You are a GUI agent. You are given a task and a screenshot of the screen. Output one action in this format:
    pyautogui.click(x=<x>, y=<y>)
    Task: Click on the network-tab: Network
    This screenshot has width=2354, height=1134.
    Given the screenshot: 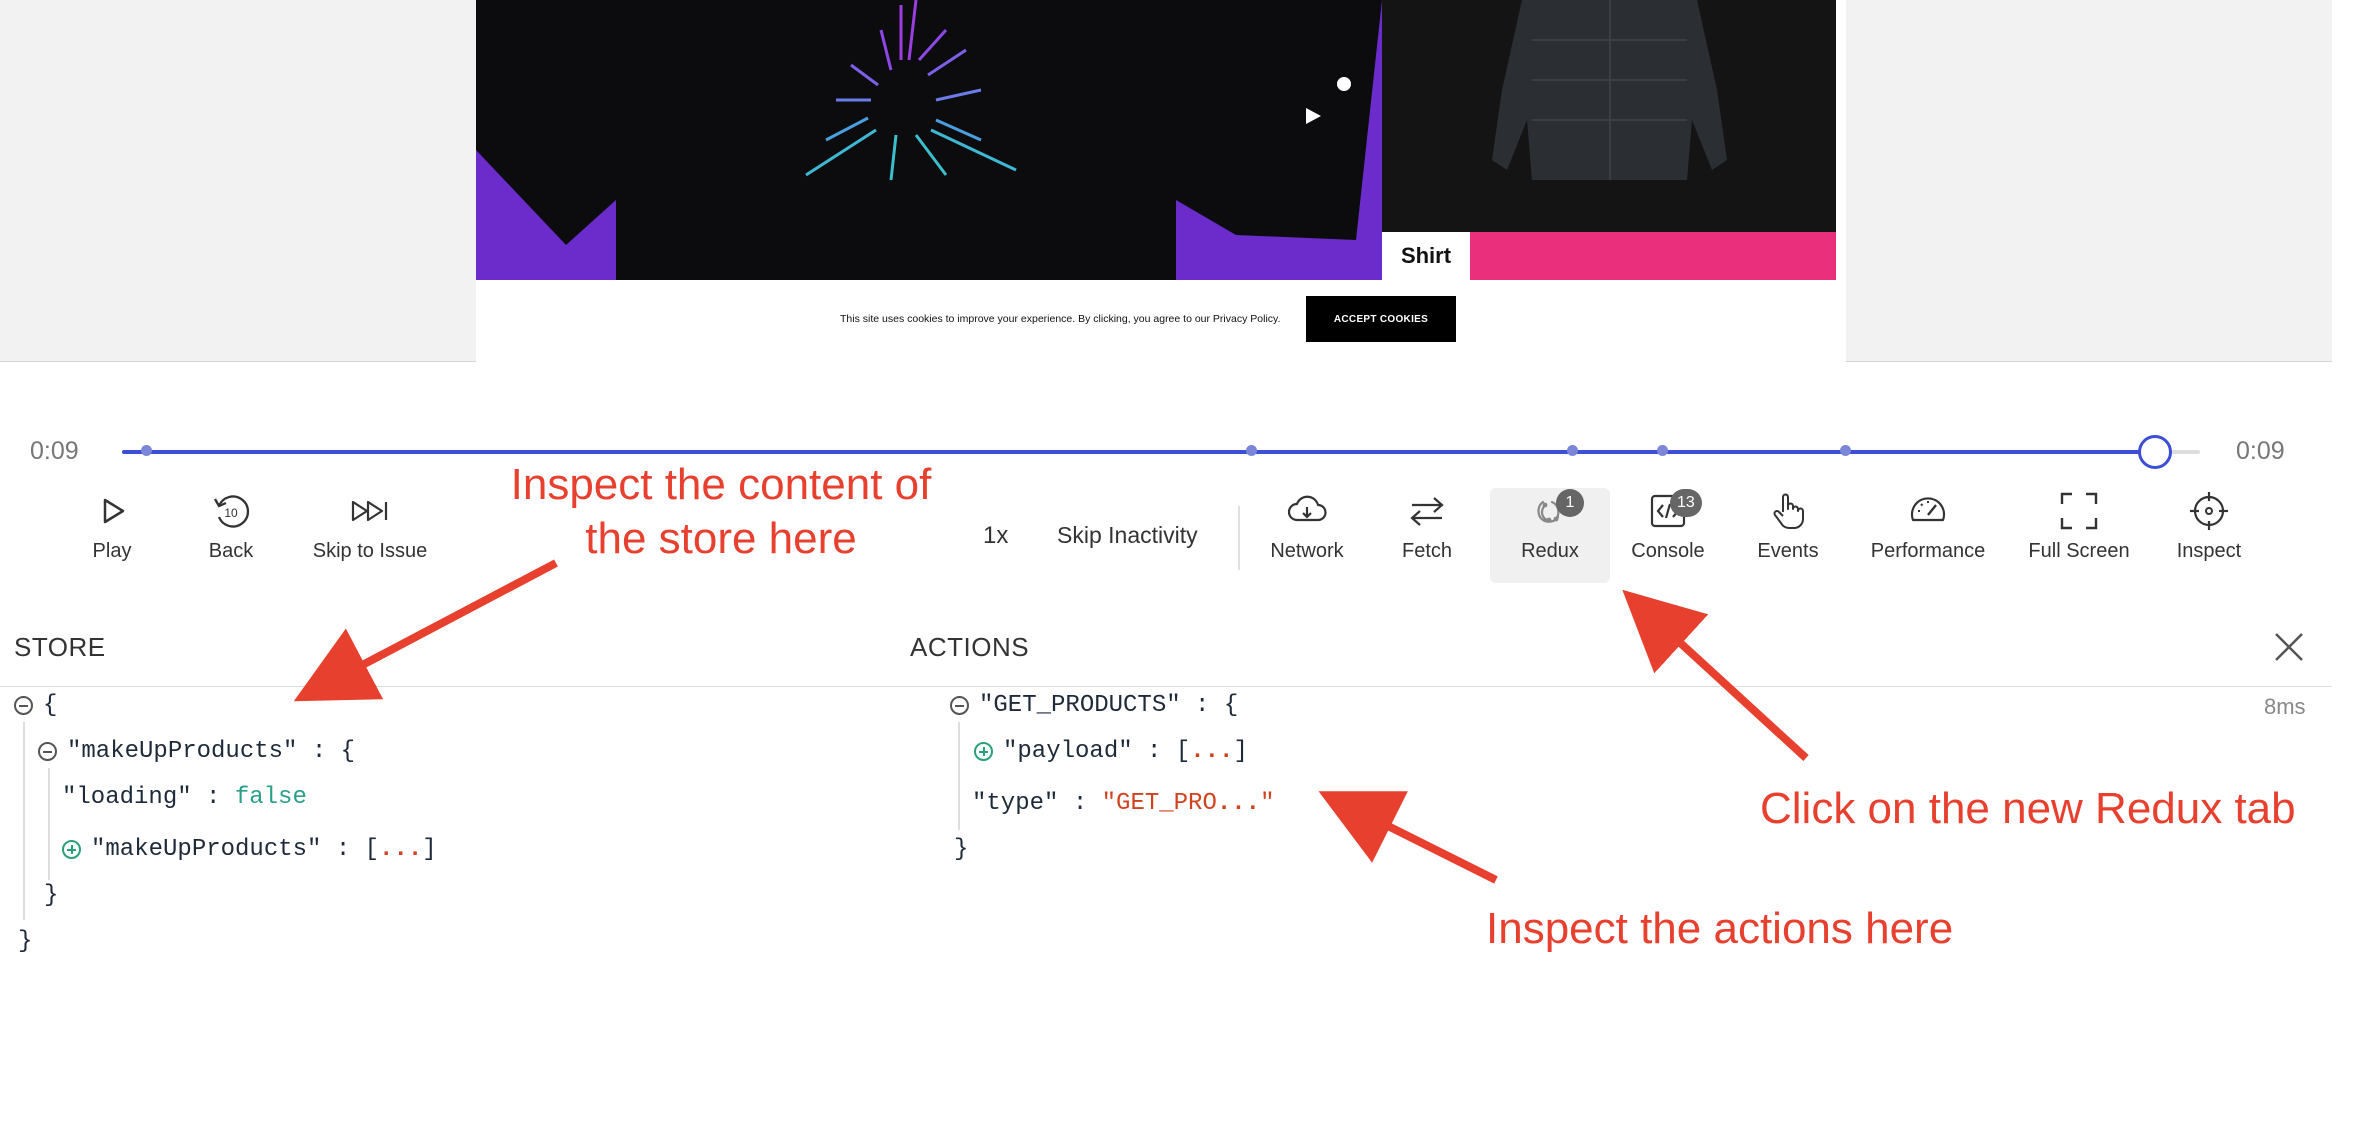 What is the action you would take?
    pyautogui.click(x=1307, y=526)
    